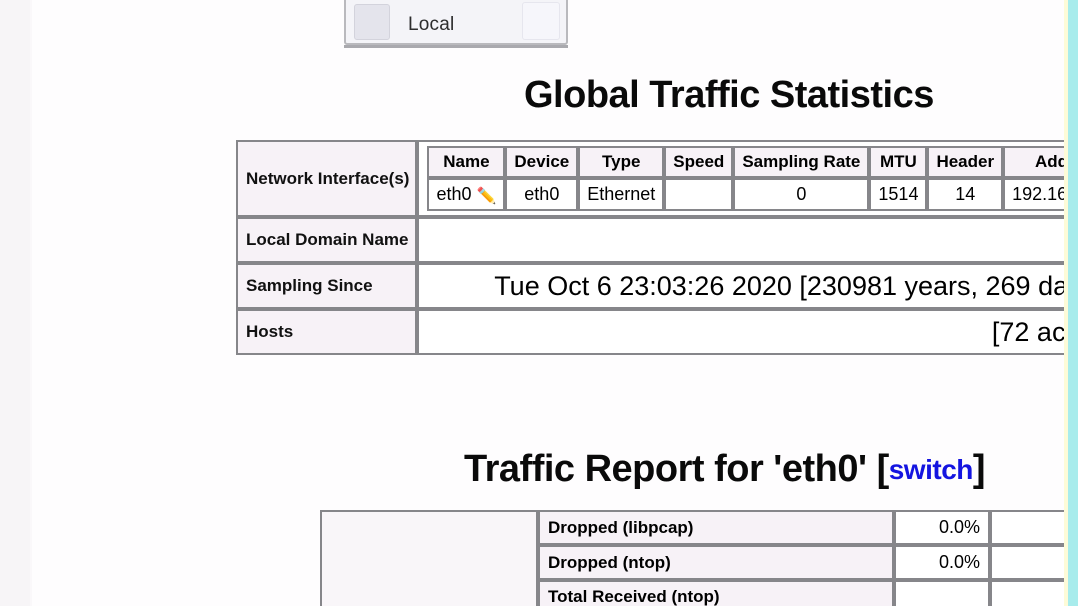  I want to click on pencil-icon: ✏️, so click(486, 196).